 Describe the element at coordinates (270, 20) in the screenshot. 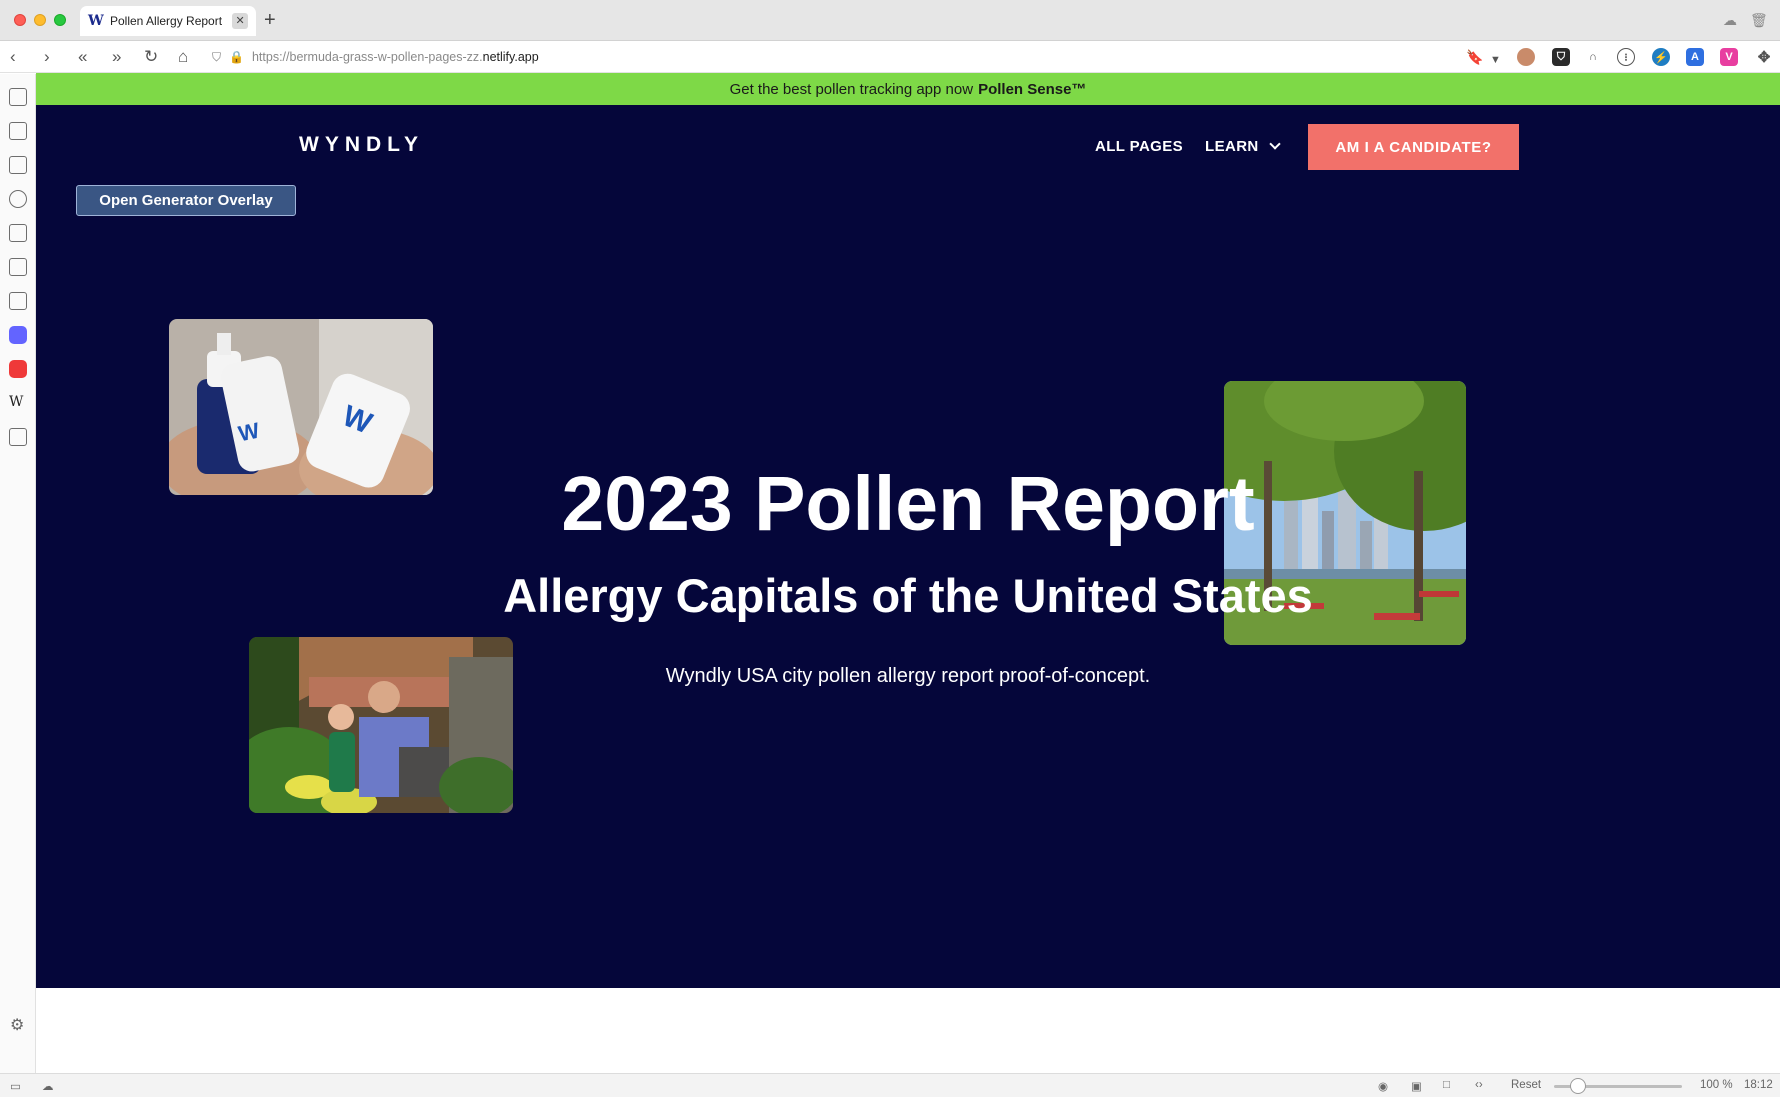

I see `new-tab-button: +` at that location.